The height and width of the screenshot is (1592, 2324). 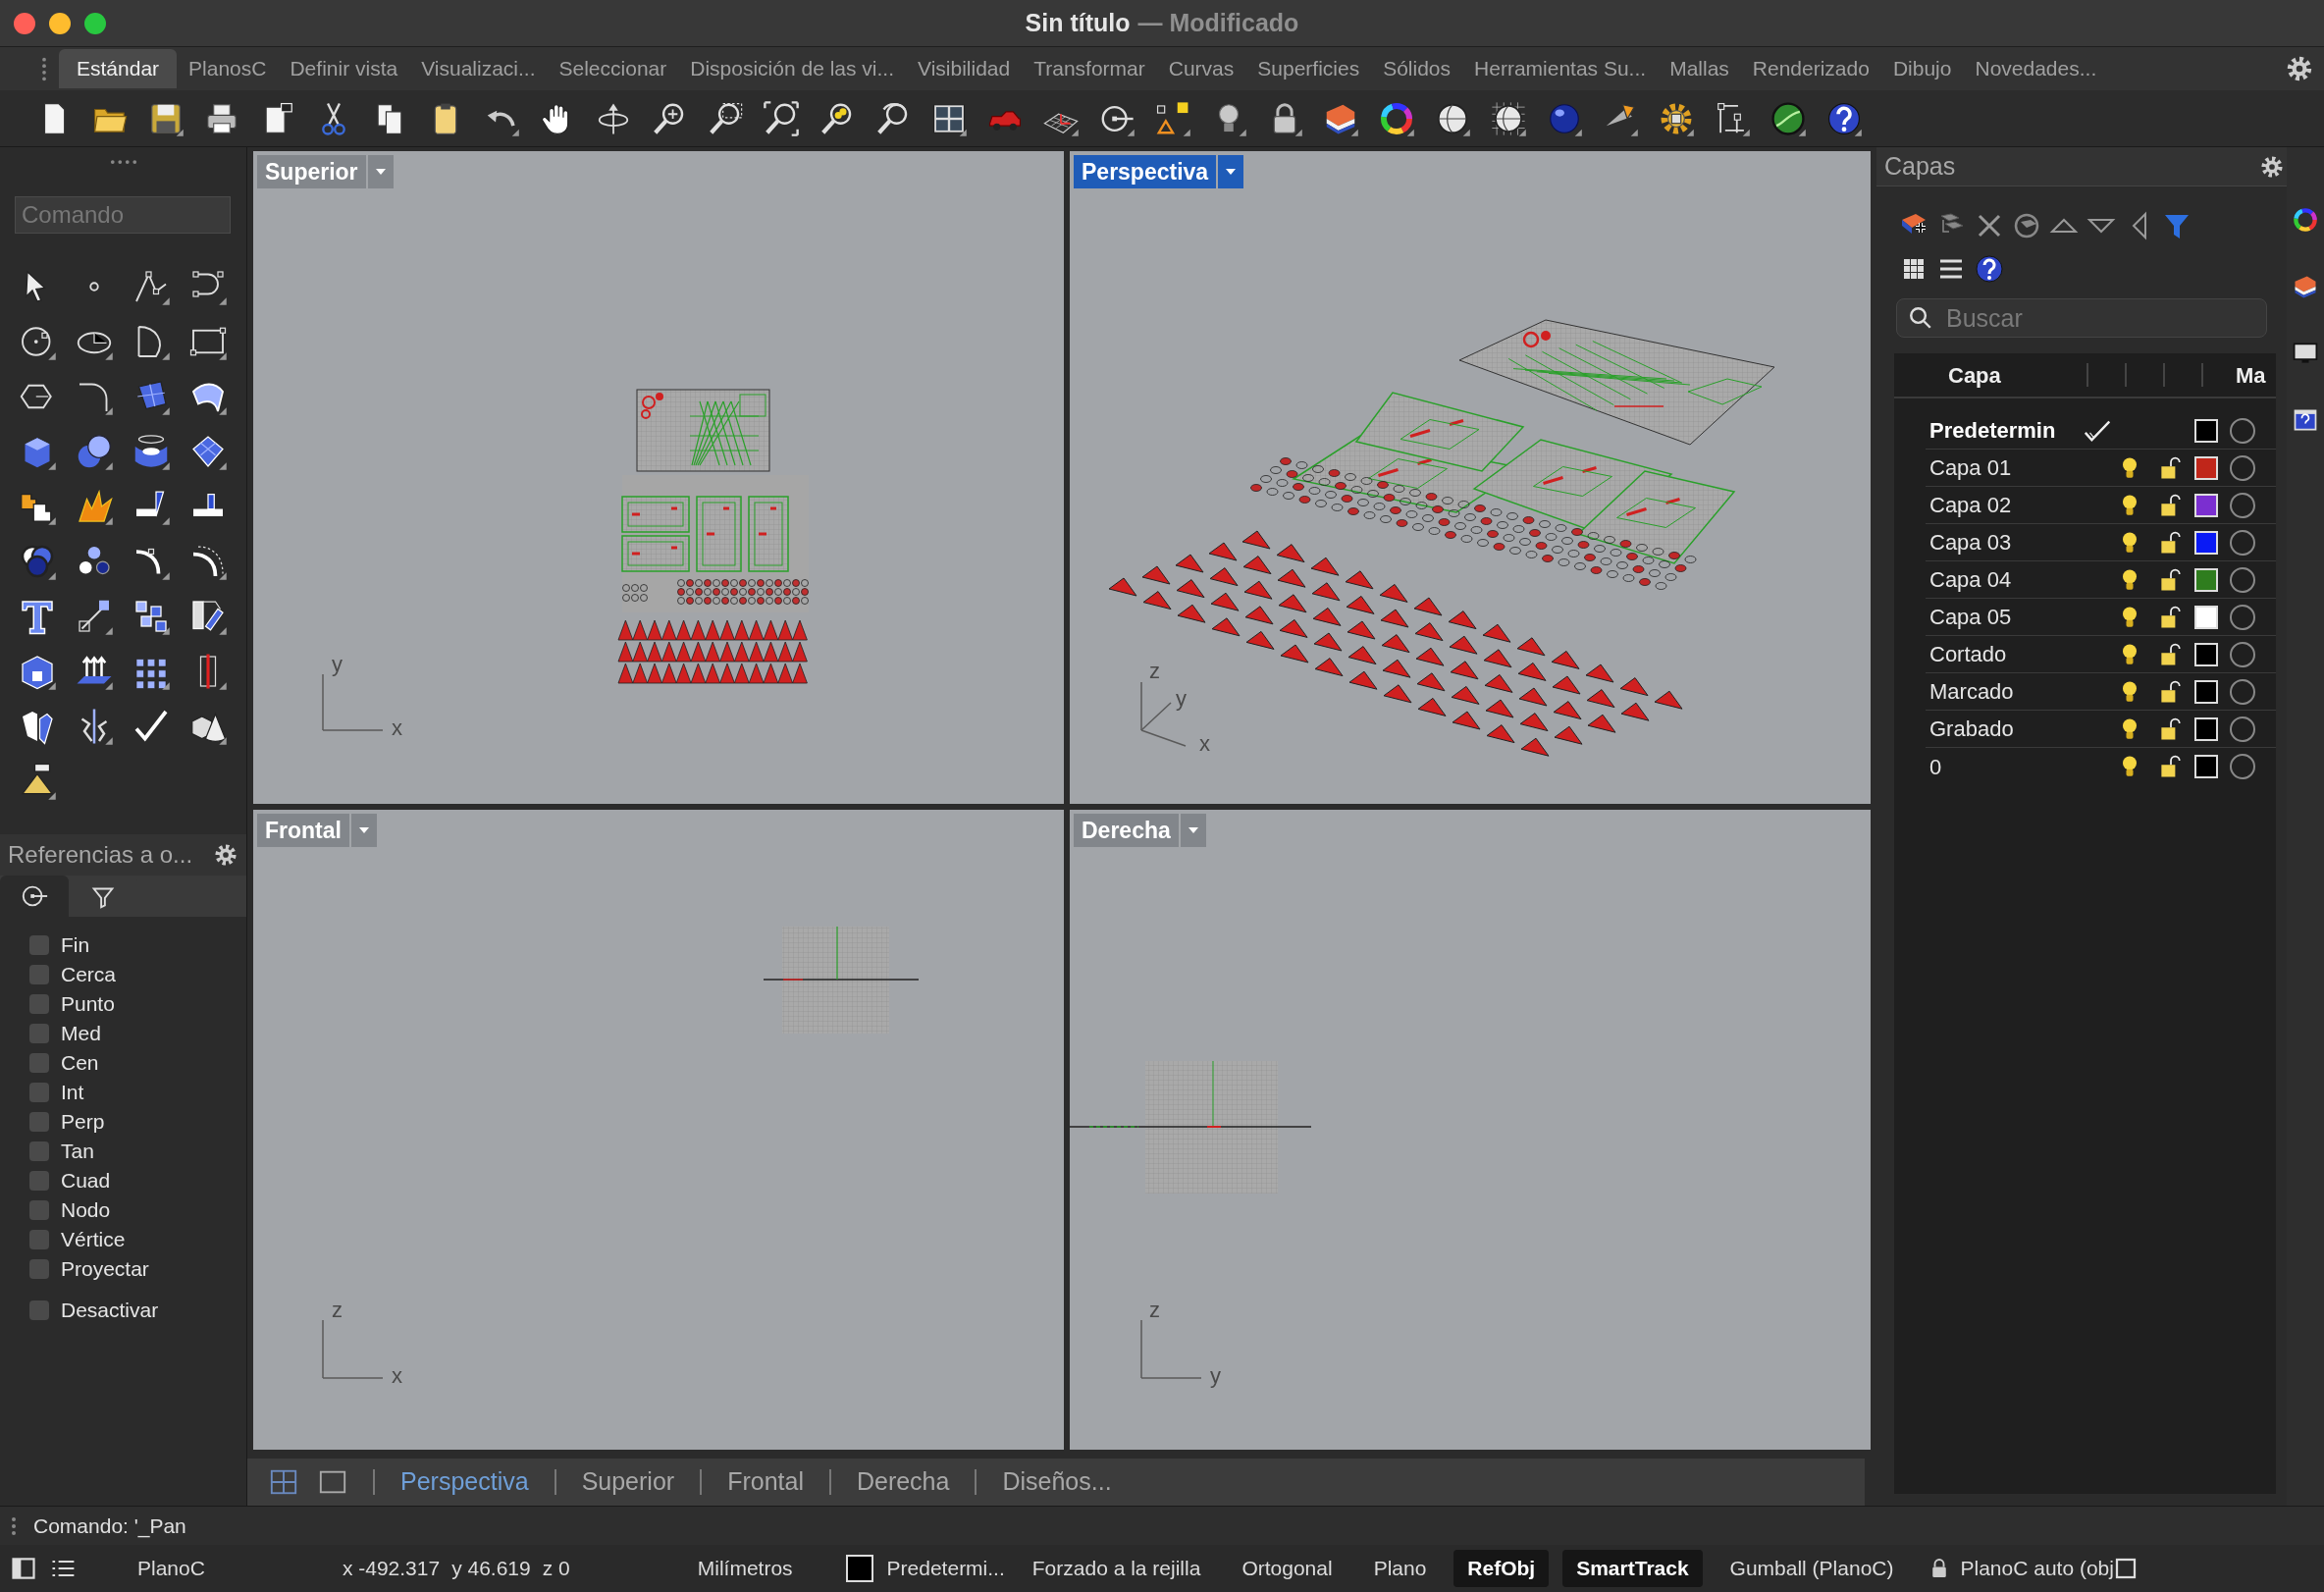 What do you see at coordinates (2005, 579) in the screenshot?
I see `layer-name: Capa 04` at bounding box center [2005, 579].